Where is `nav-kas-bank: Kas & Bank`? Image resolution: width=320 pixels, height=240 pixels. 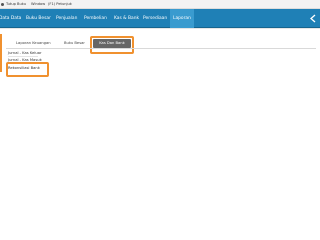 nav-kas-bank: Kas & Bank is located at coordinates (126, 18).